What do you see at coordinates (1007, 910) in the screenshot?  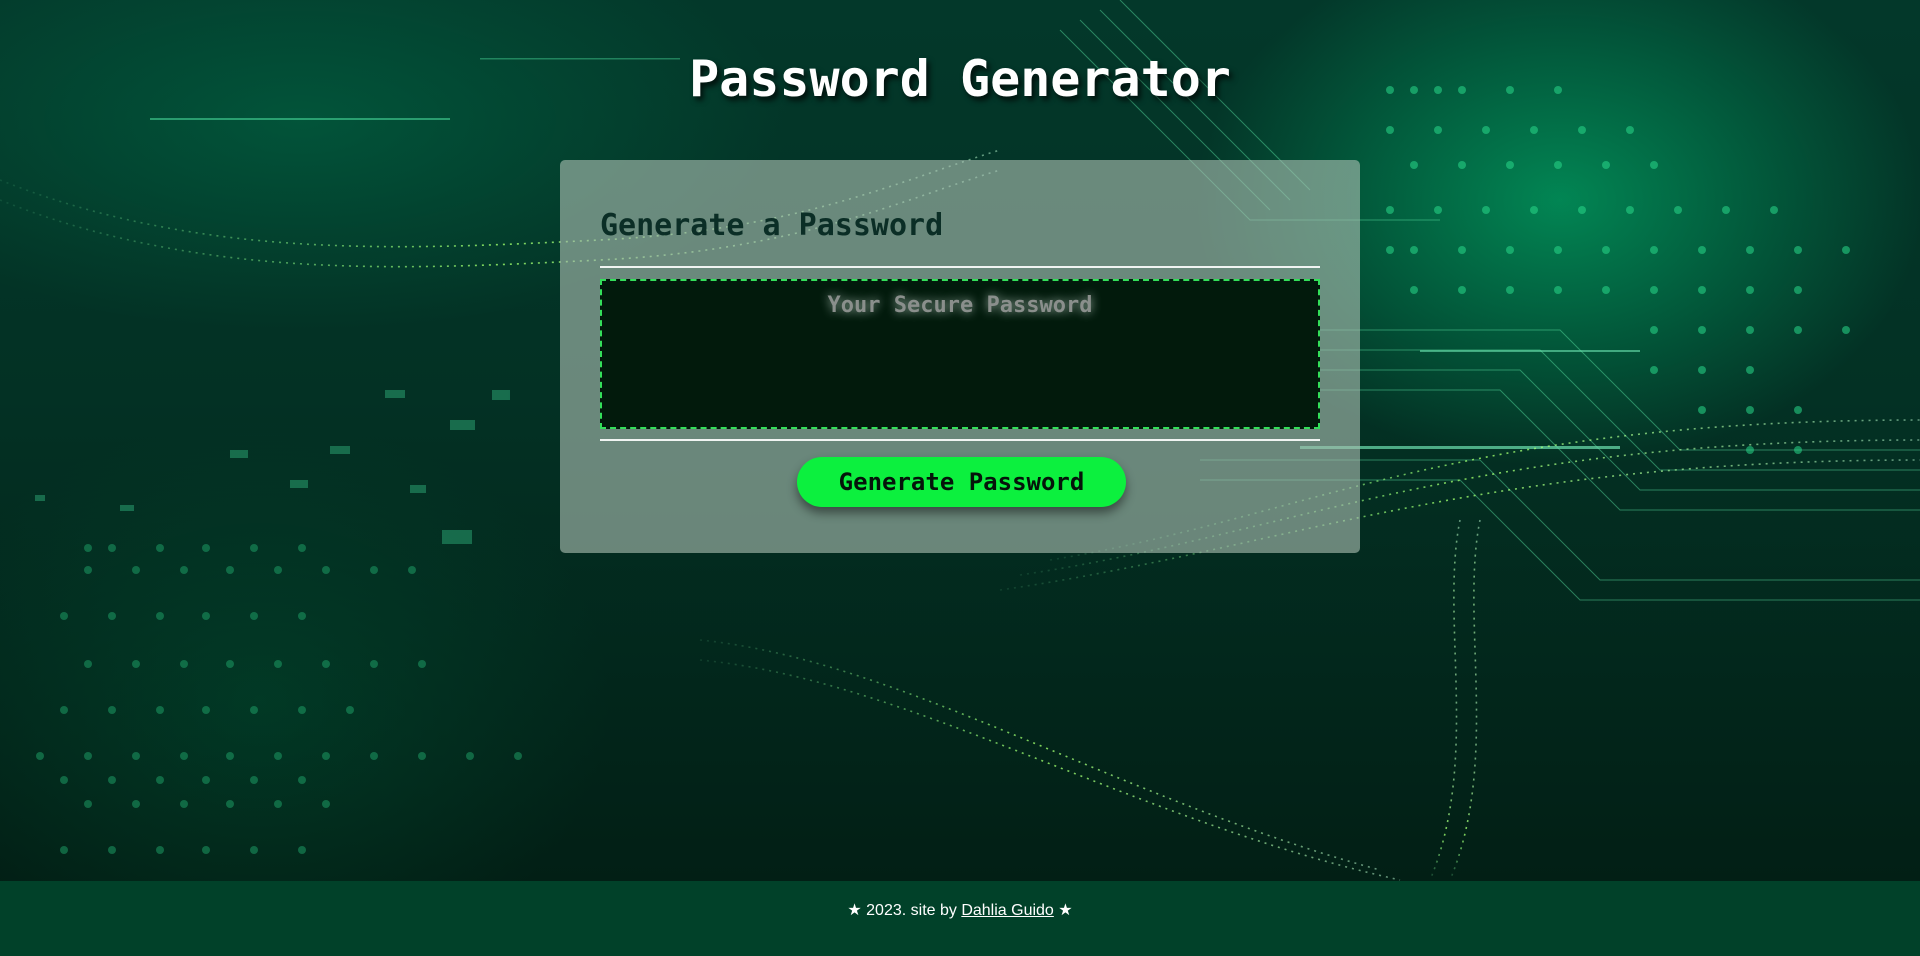 I see `author-link: Dahlia Guido` at bounding box center [1007, 910].